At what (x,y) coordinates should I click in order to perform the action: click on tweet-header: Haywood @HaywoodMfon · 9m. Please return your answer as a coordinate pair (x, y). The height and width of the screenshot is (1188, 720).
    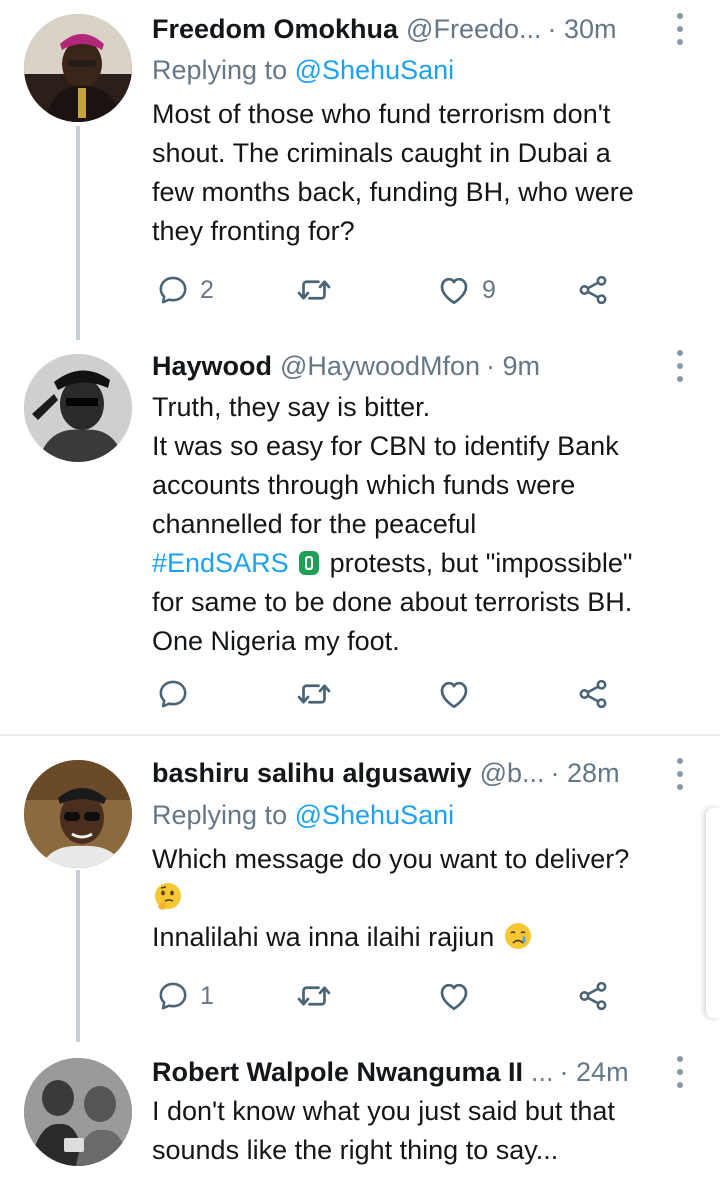
    Looking at the image, I should click on (416, 366).